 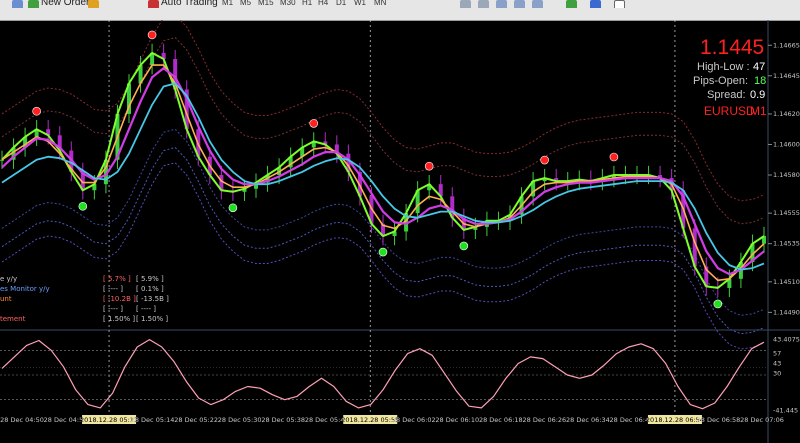 What do you see at coordinates (146, 309) in the screenshot?
I see `legend-previous-value: [ ---- ]` at bounding box center [146, 309].